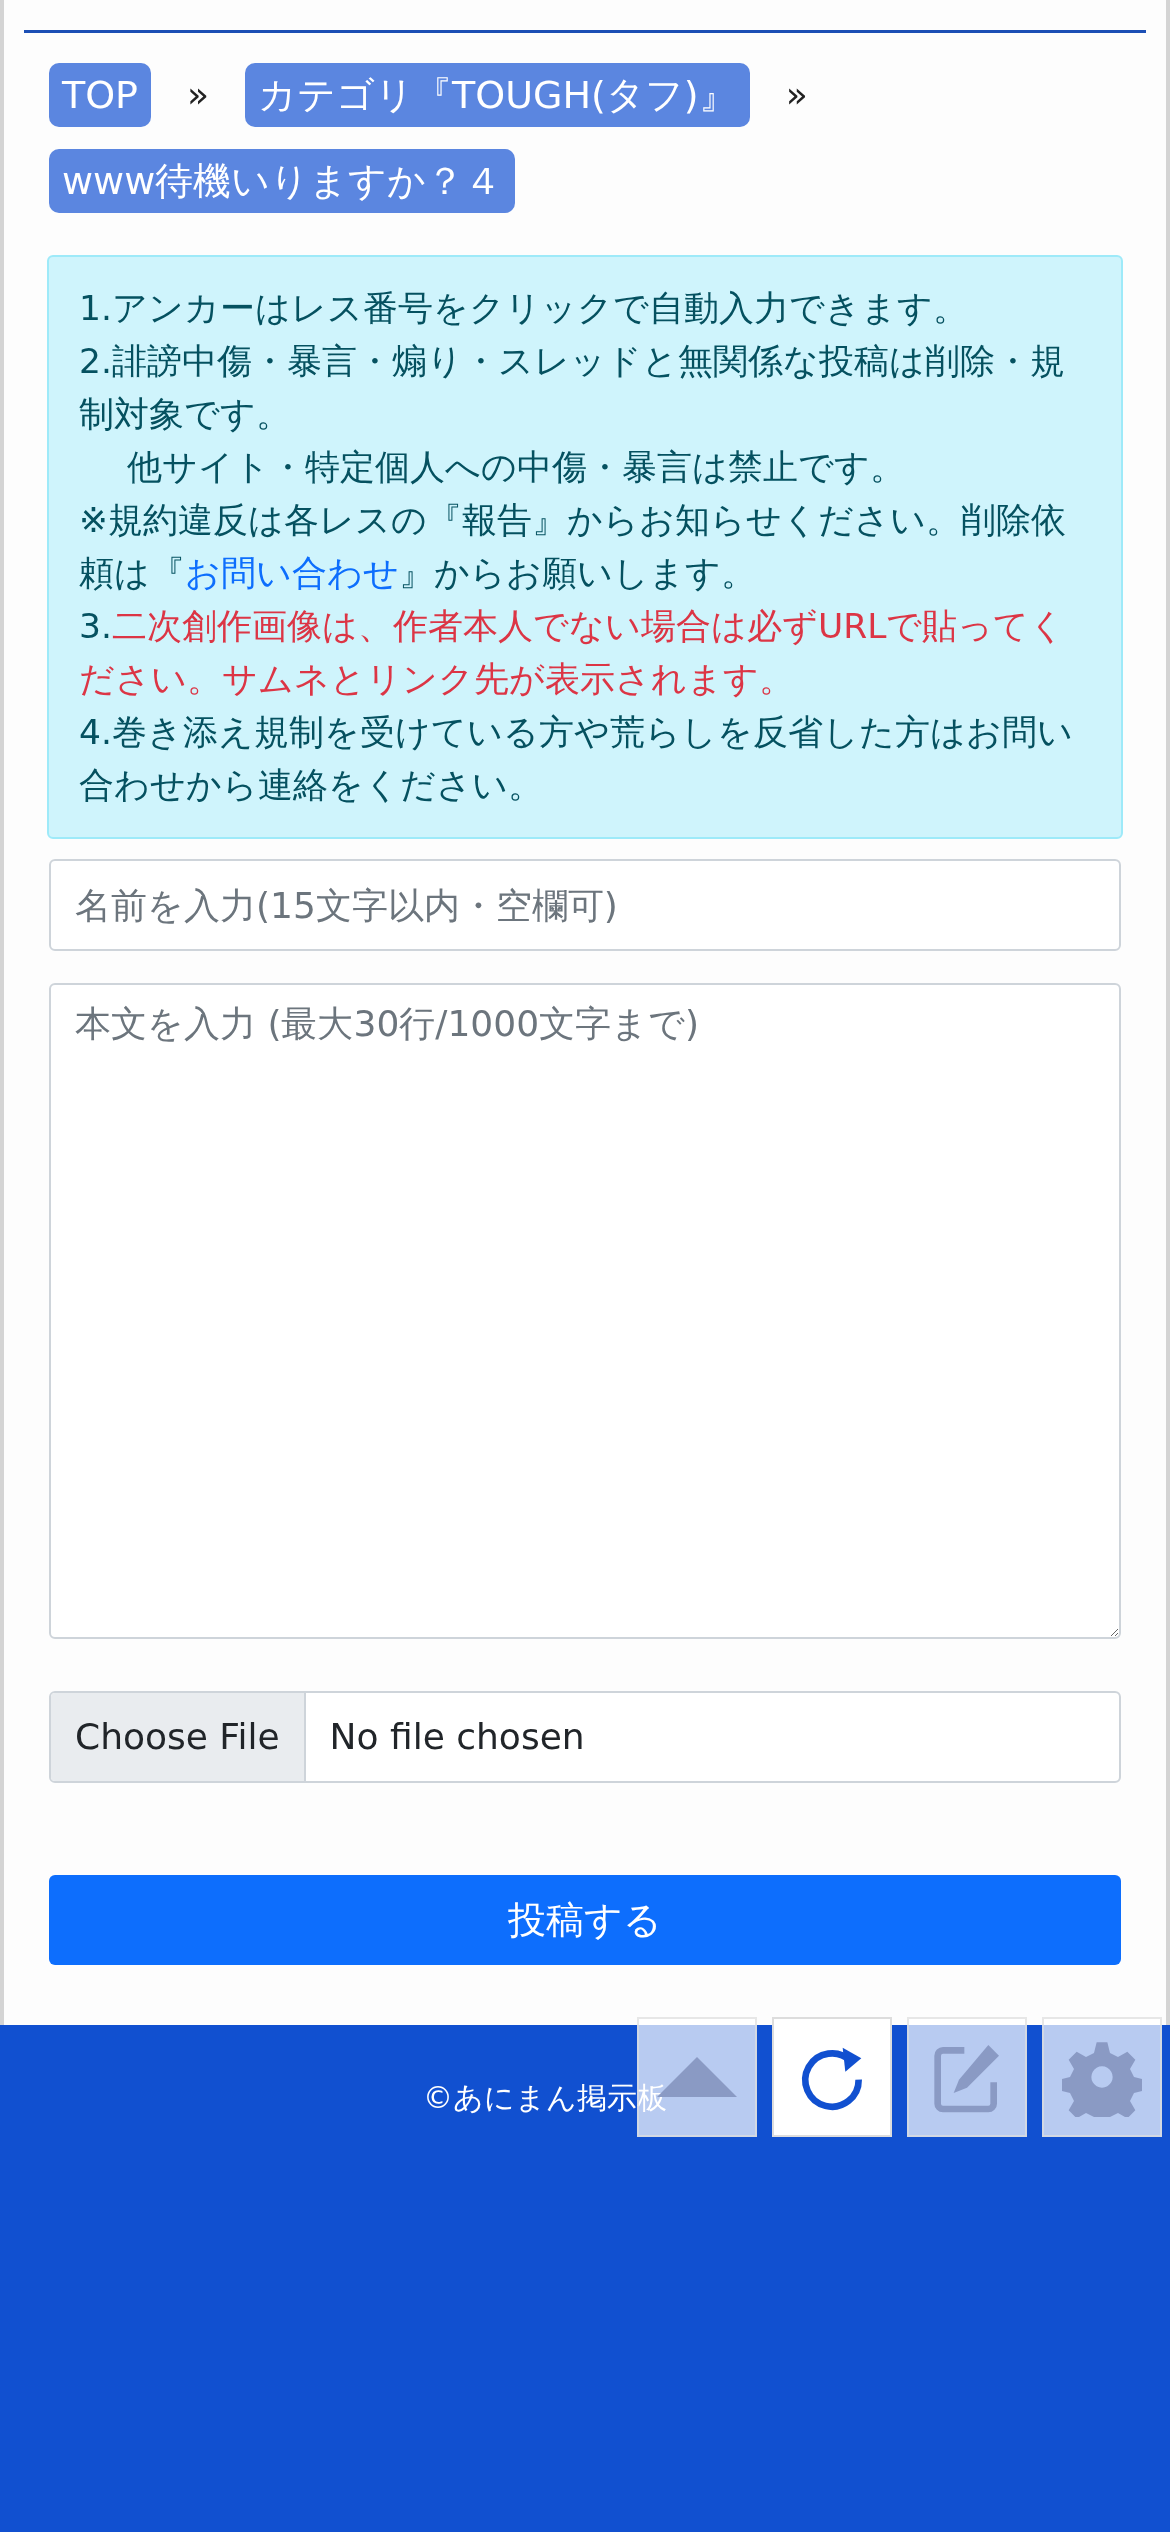 This screenshot has height=2532, width=1170. Describe the element at coordinates (457, 1737) in the screenshot. I see `file-status: No file chosen` at that location.